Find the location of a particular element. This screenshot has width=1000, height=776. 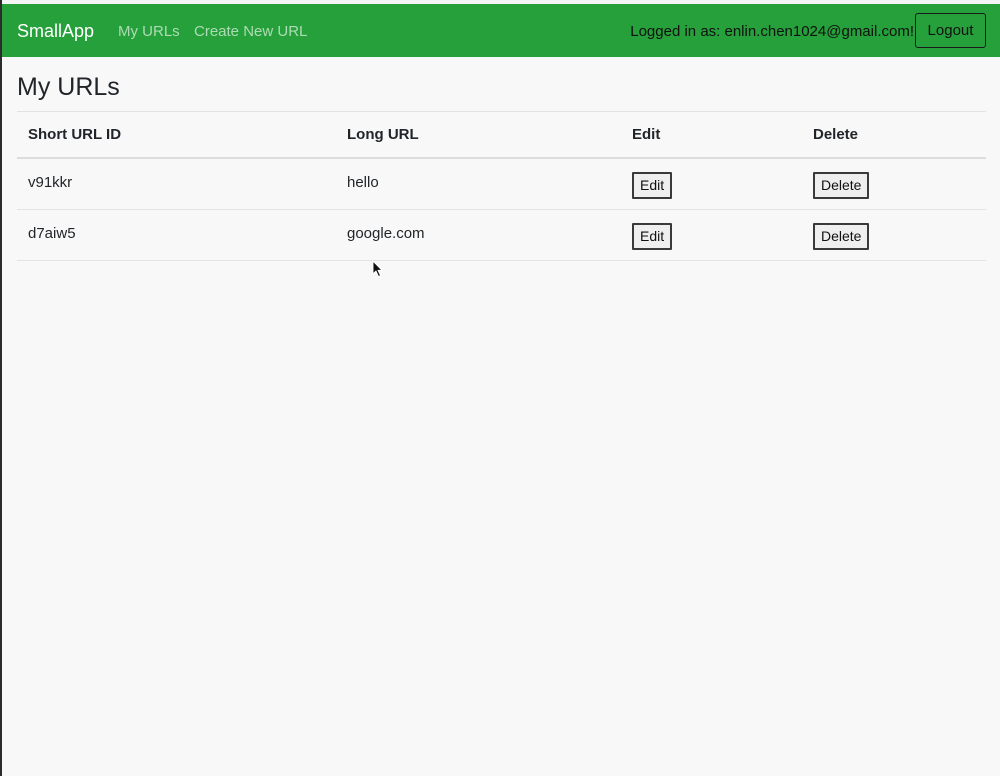

table-header-row: Short URL ID Long URL Edit Delete is located at coordinates (501, 135).